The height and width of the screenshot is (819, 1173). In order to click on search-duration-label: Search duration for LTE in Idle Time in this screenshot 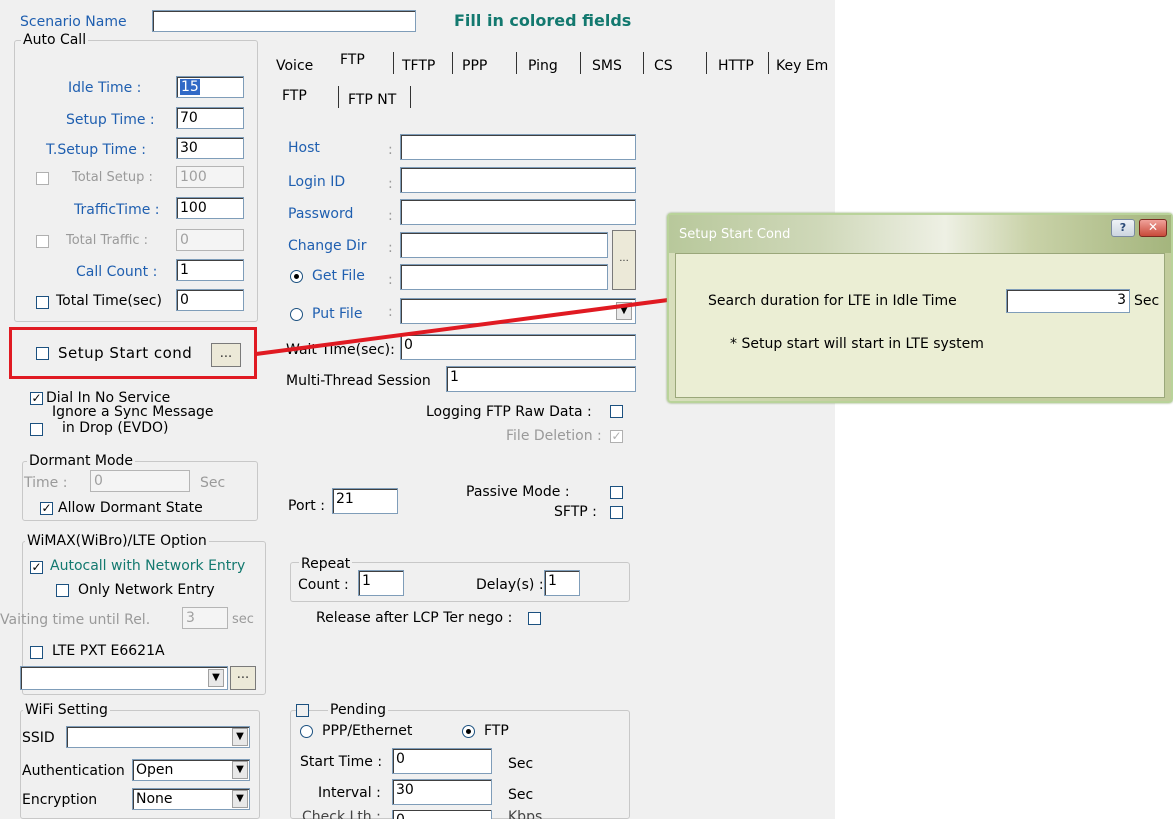, I will do `click(832, 301)`.